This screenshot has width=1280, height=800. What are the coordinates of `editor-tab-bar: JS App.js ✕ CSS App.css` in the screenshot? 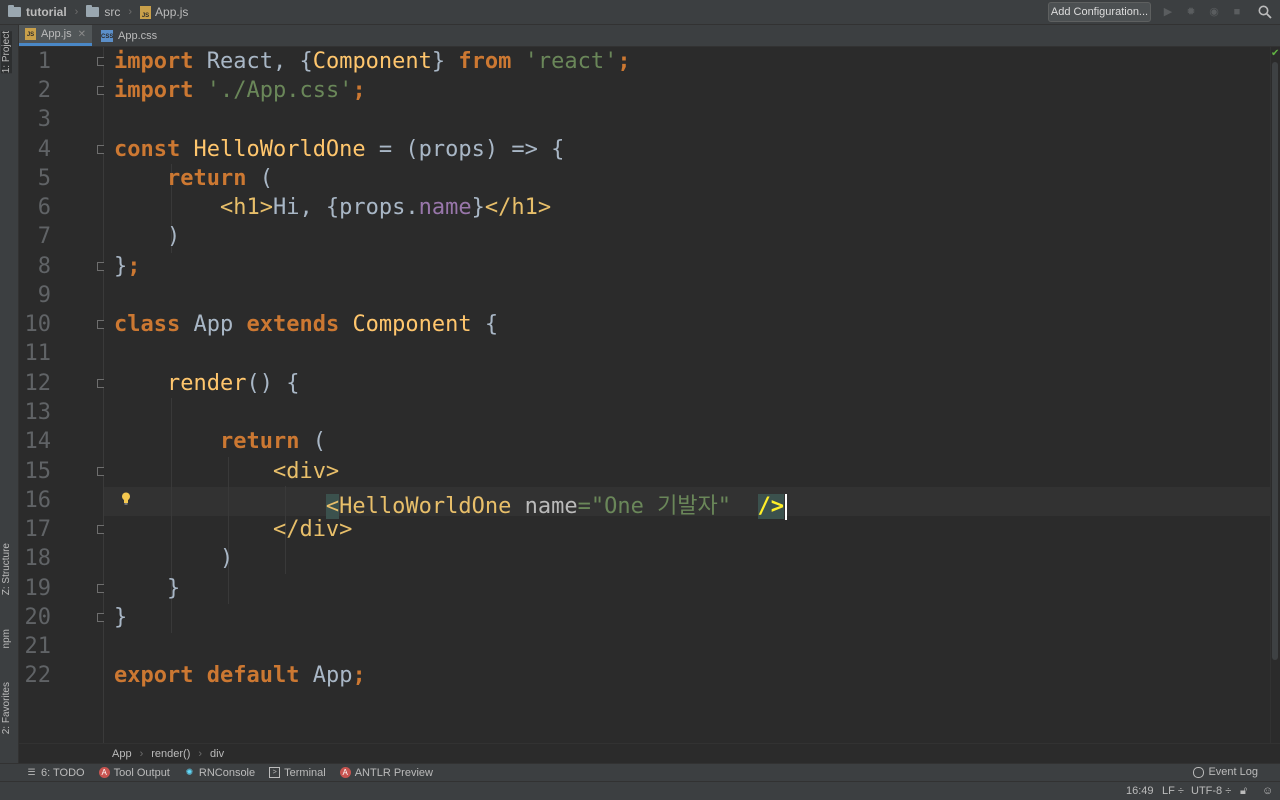 It's located at (649, 36).